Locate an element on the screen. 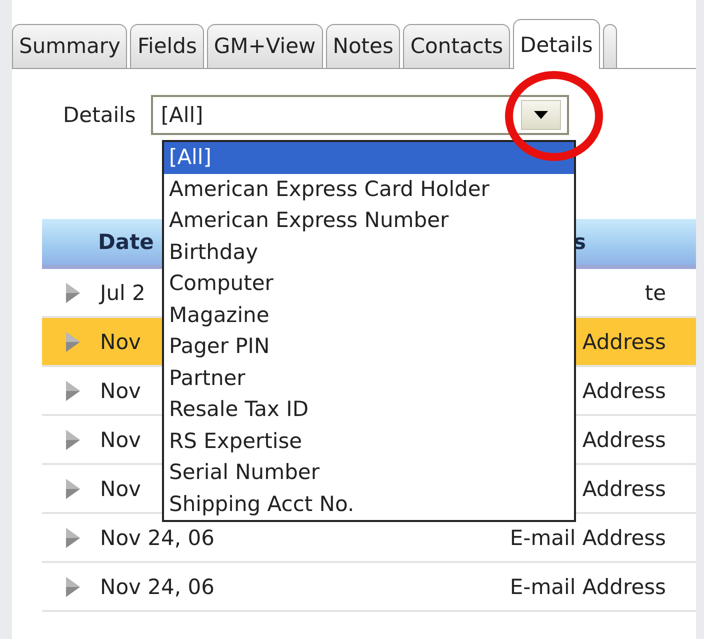  caret-icon is located at coordinates (541, 115).